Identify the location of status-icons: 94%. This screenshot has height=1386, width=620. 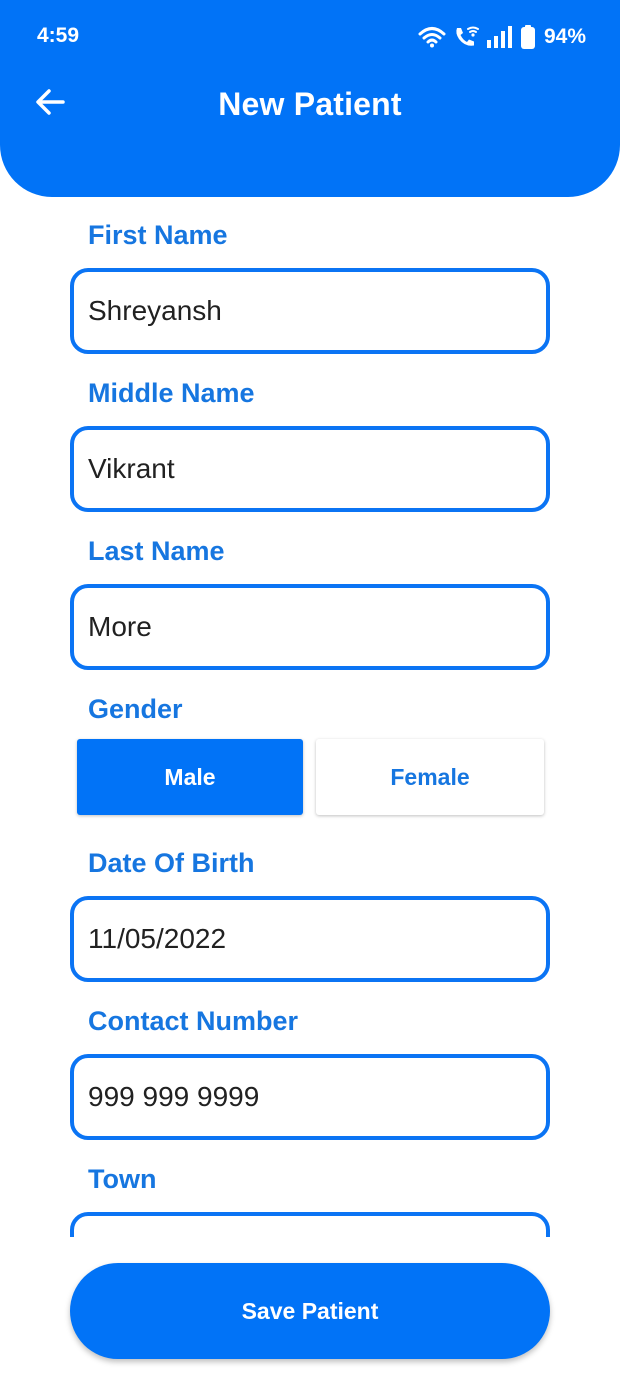
(502, 37).